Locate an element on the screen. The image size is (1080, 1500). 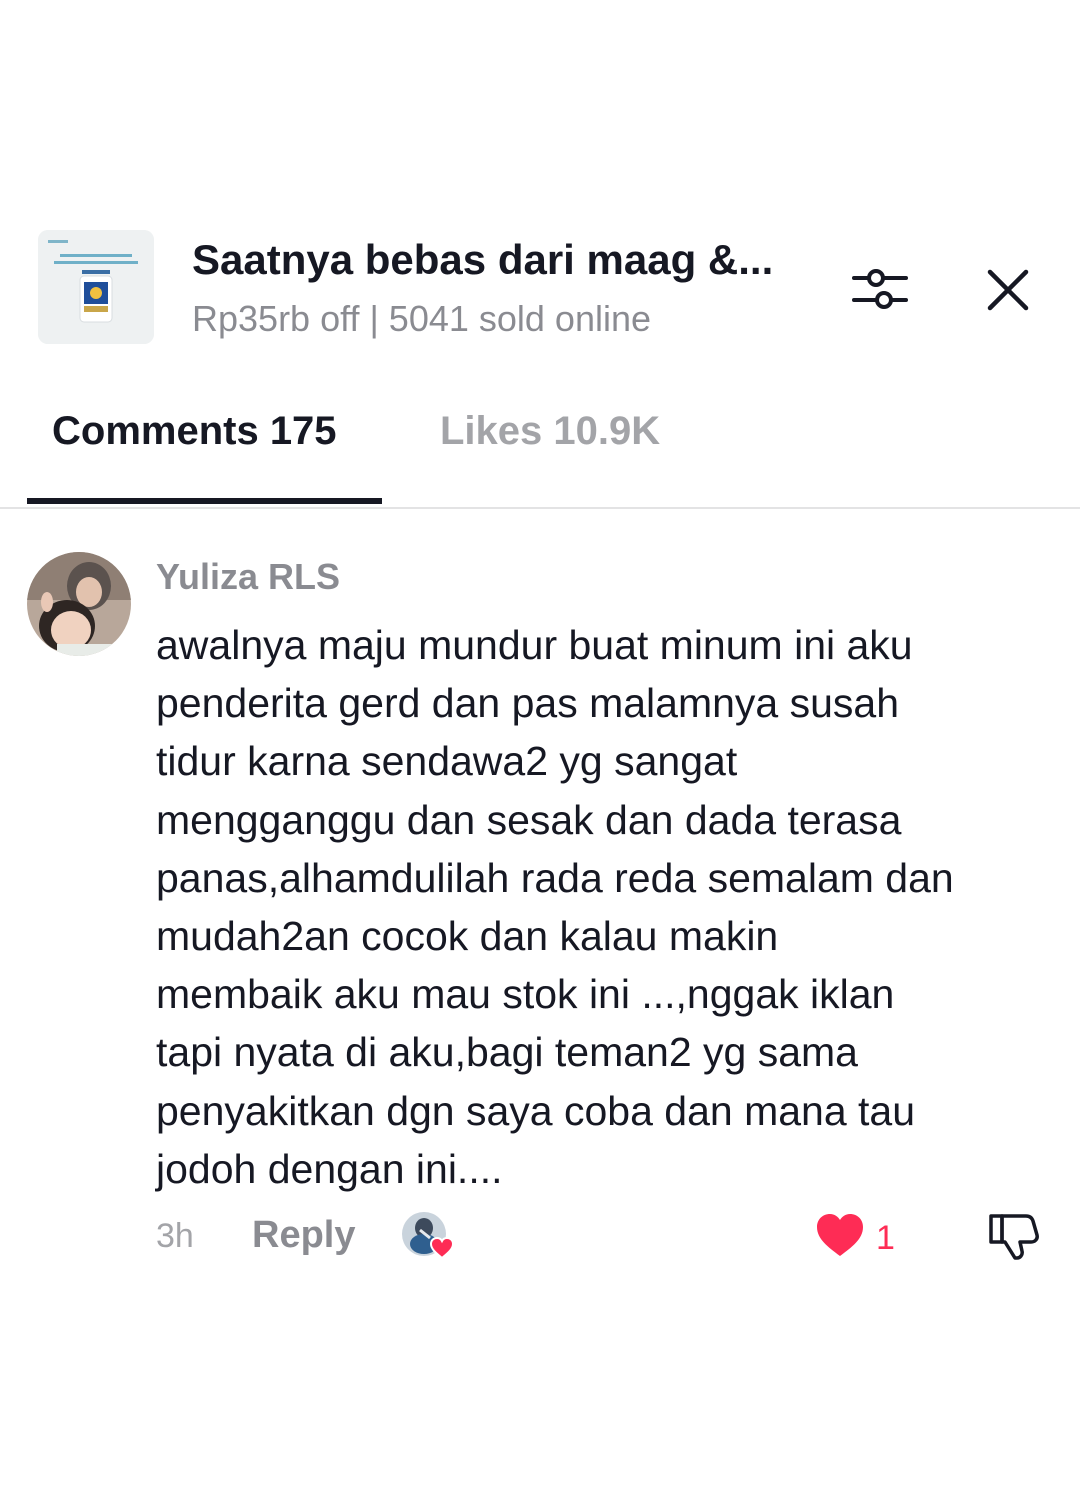
comment-actions: 3h Reply 1 is located at coordinates (540, 1236).